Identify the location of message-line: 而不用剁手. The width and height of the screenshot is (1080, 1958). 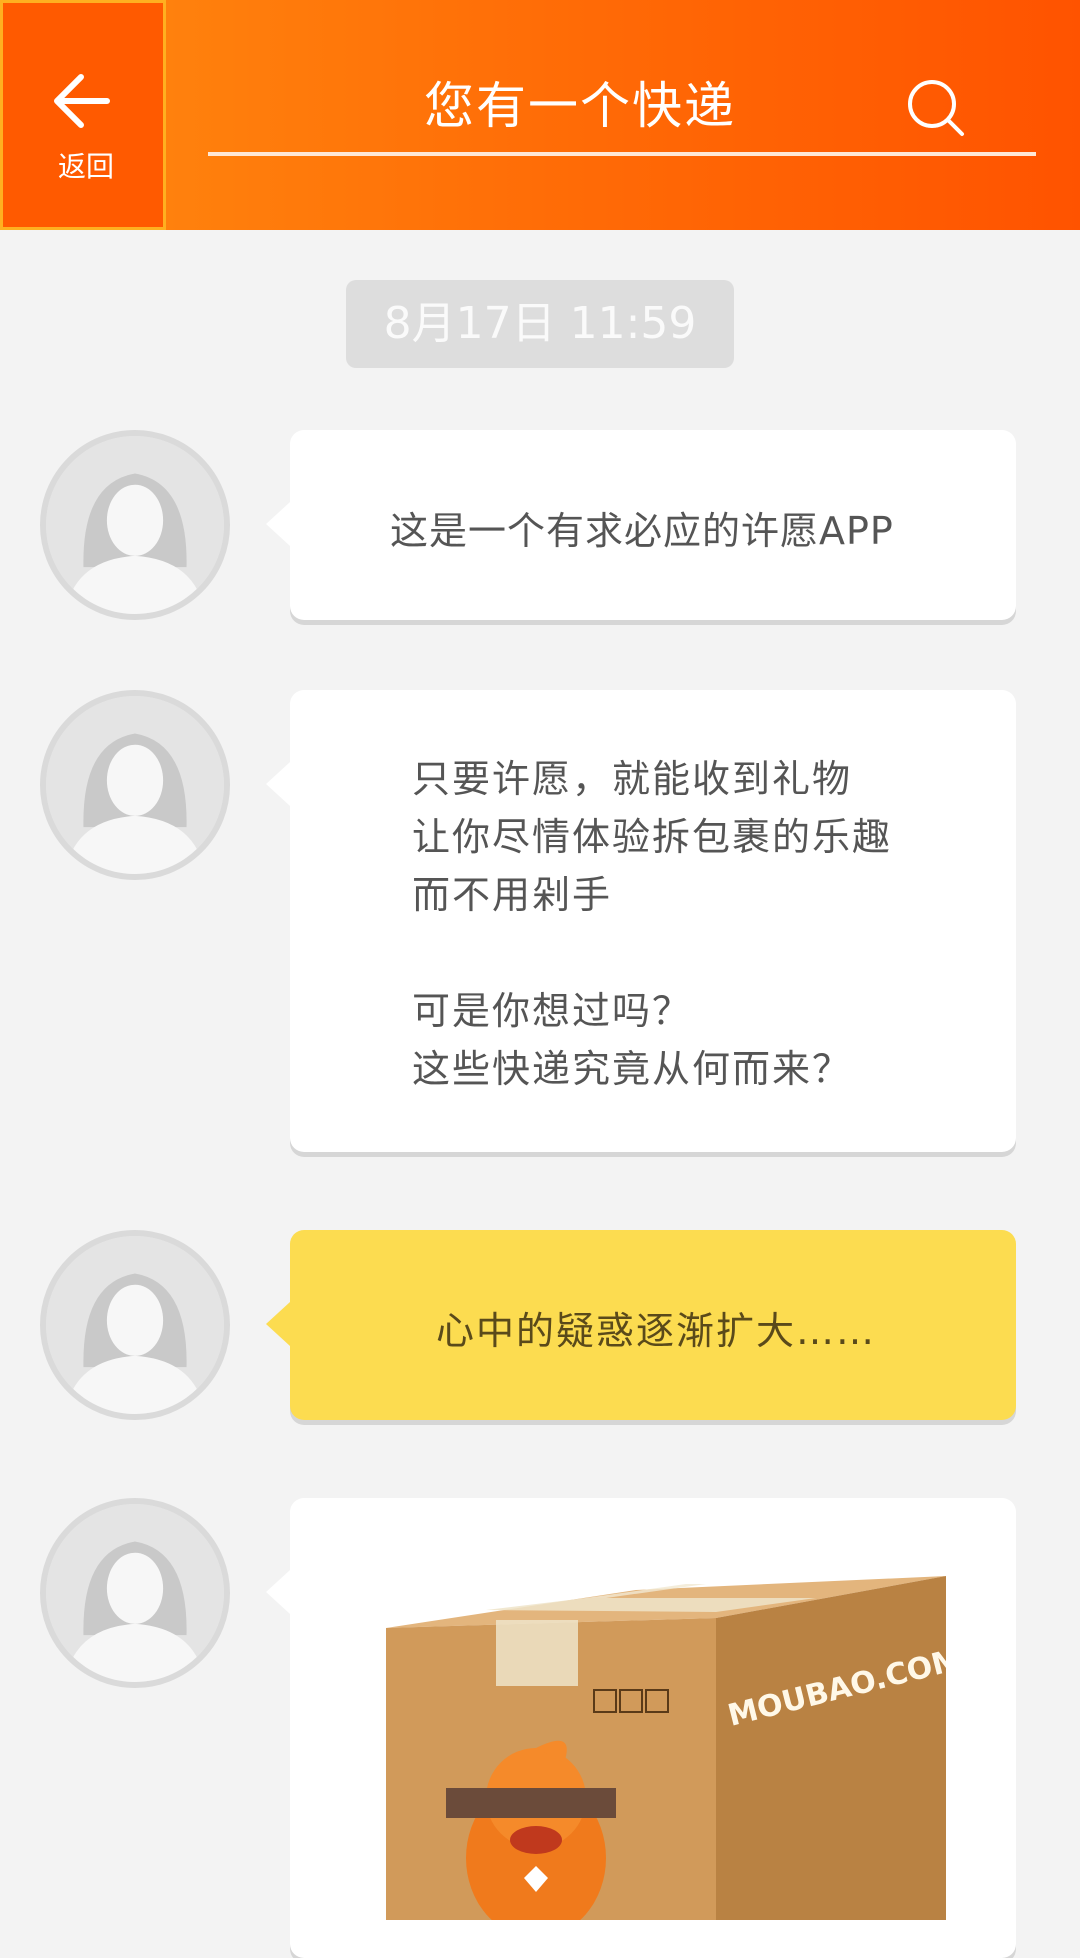
(512, 895).